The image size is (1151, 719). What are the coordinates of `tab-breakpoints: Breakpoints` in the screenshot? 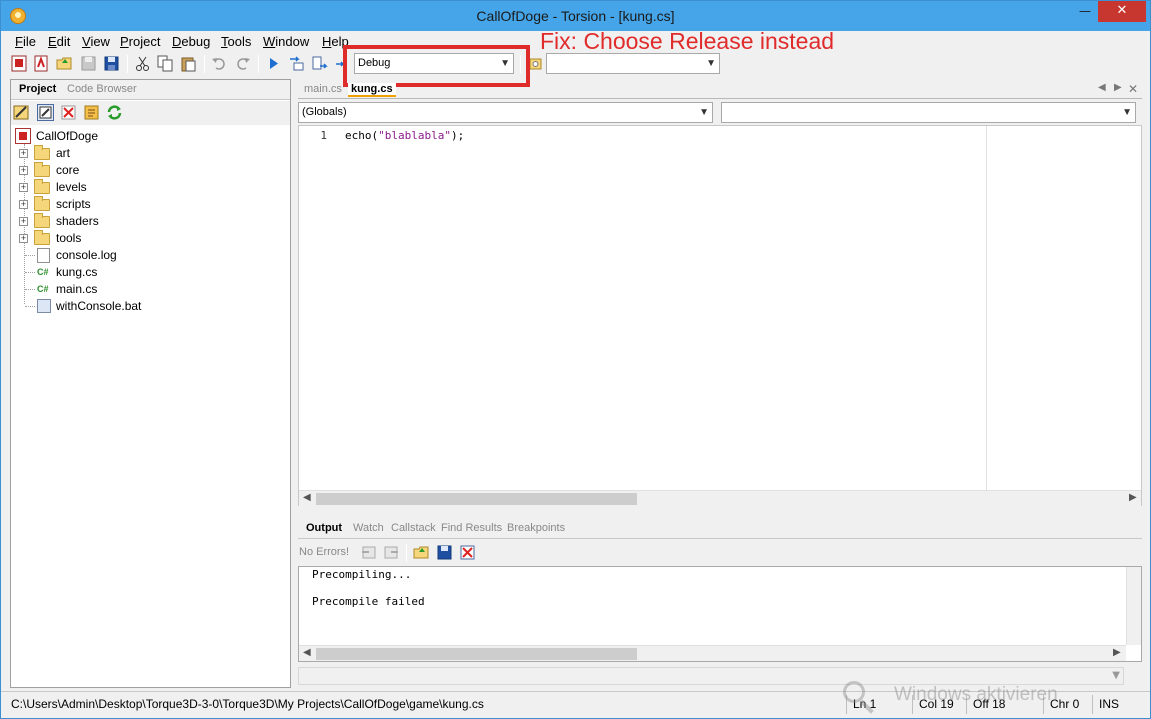 It's located at (536, 528).